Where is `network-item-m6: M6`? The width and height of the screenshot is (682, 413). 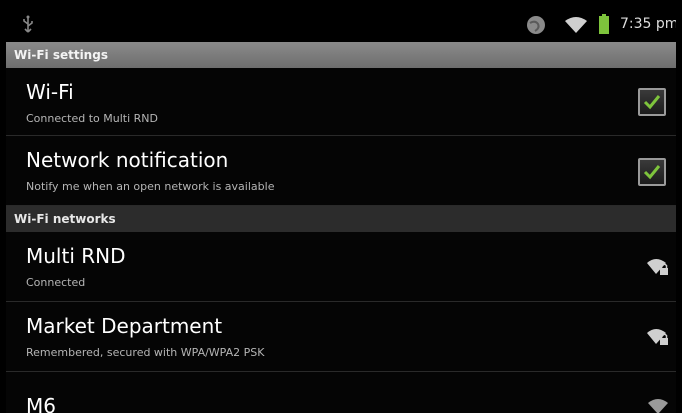
network-item-m6: M6 is located at coordinates (341, 392).